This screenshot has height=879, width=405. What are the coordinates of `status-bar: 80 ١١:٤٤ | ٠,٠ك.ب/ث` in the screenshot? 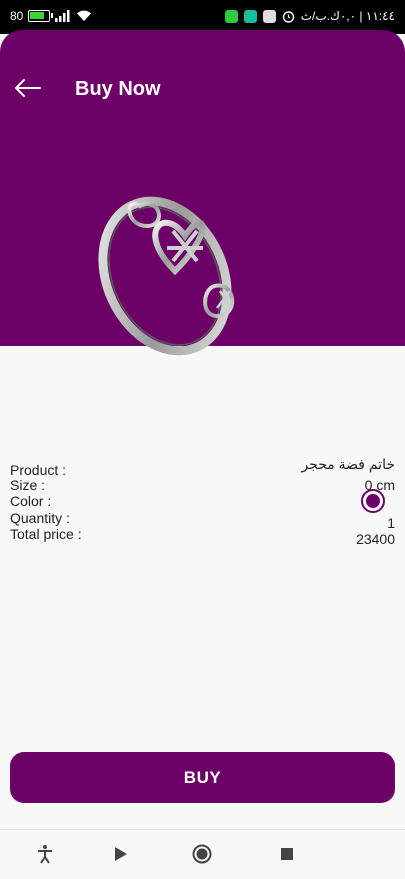 It's located at (202, 17).